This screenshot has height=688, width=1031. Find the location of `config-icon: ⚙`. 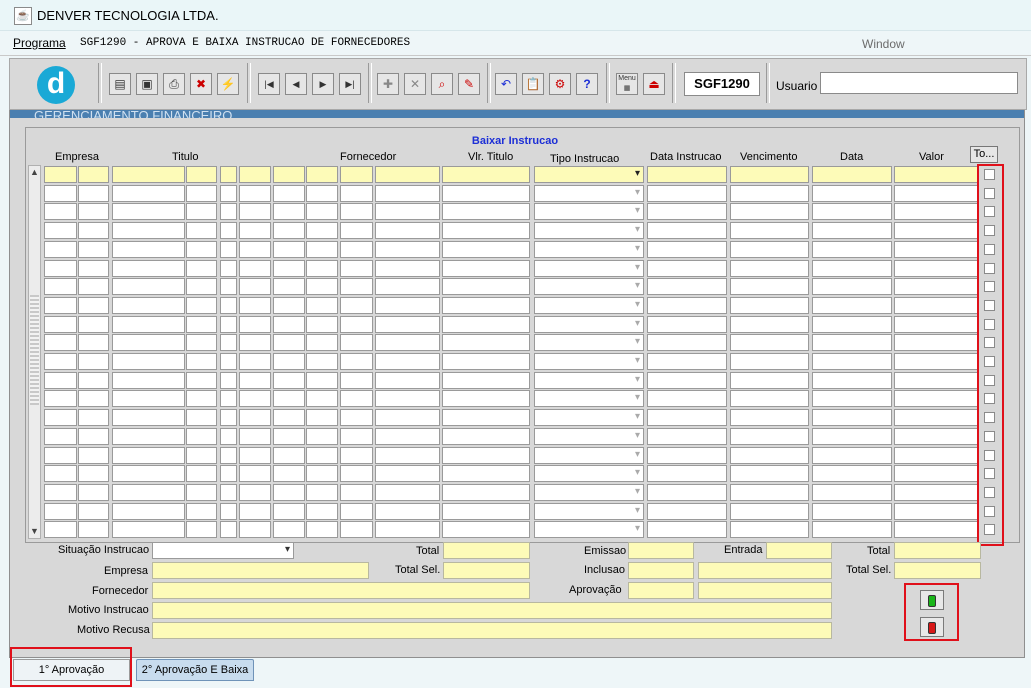

config-icon: ⚙ is located at coordinates (560, 84).